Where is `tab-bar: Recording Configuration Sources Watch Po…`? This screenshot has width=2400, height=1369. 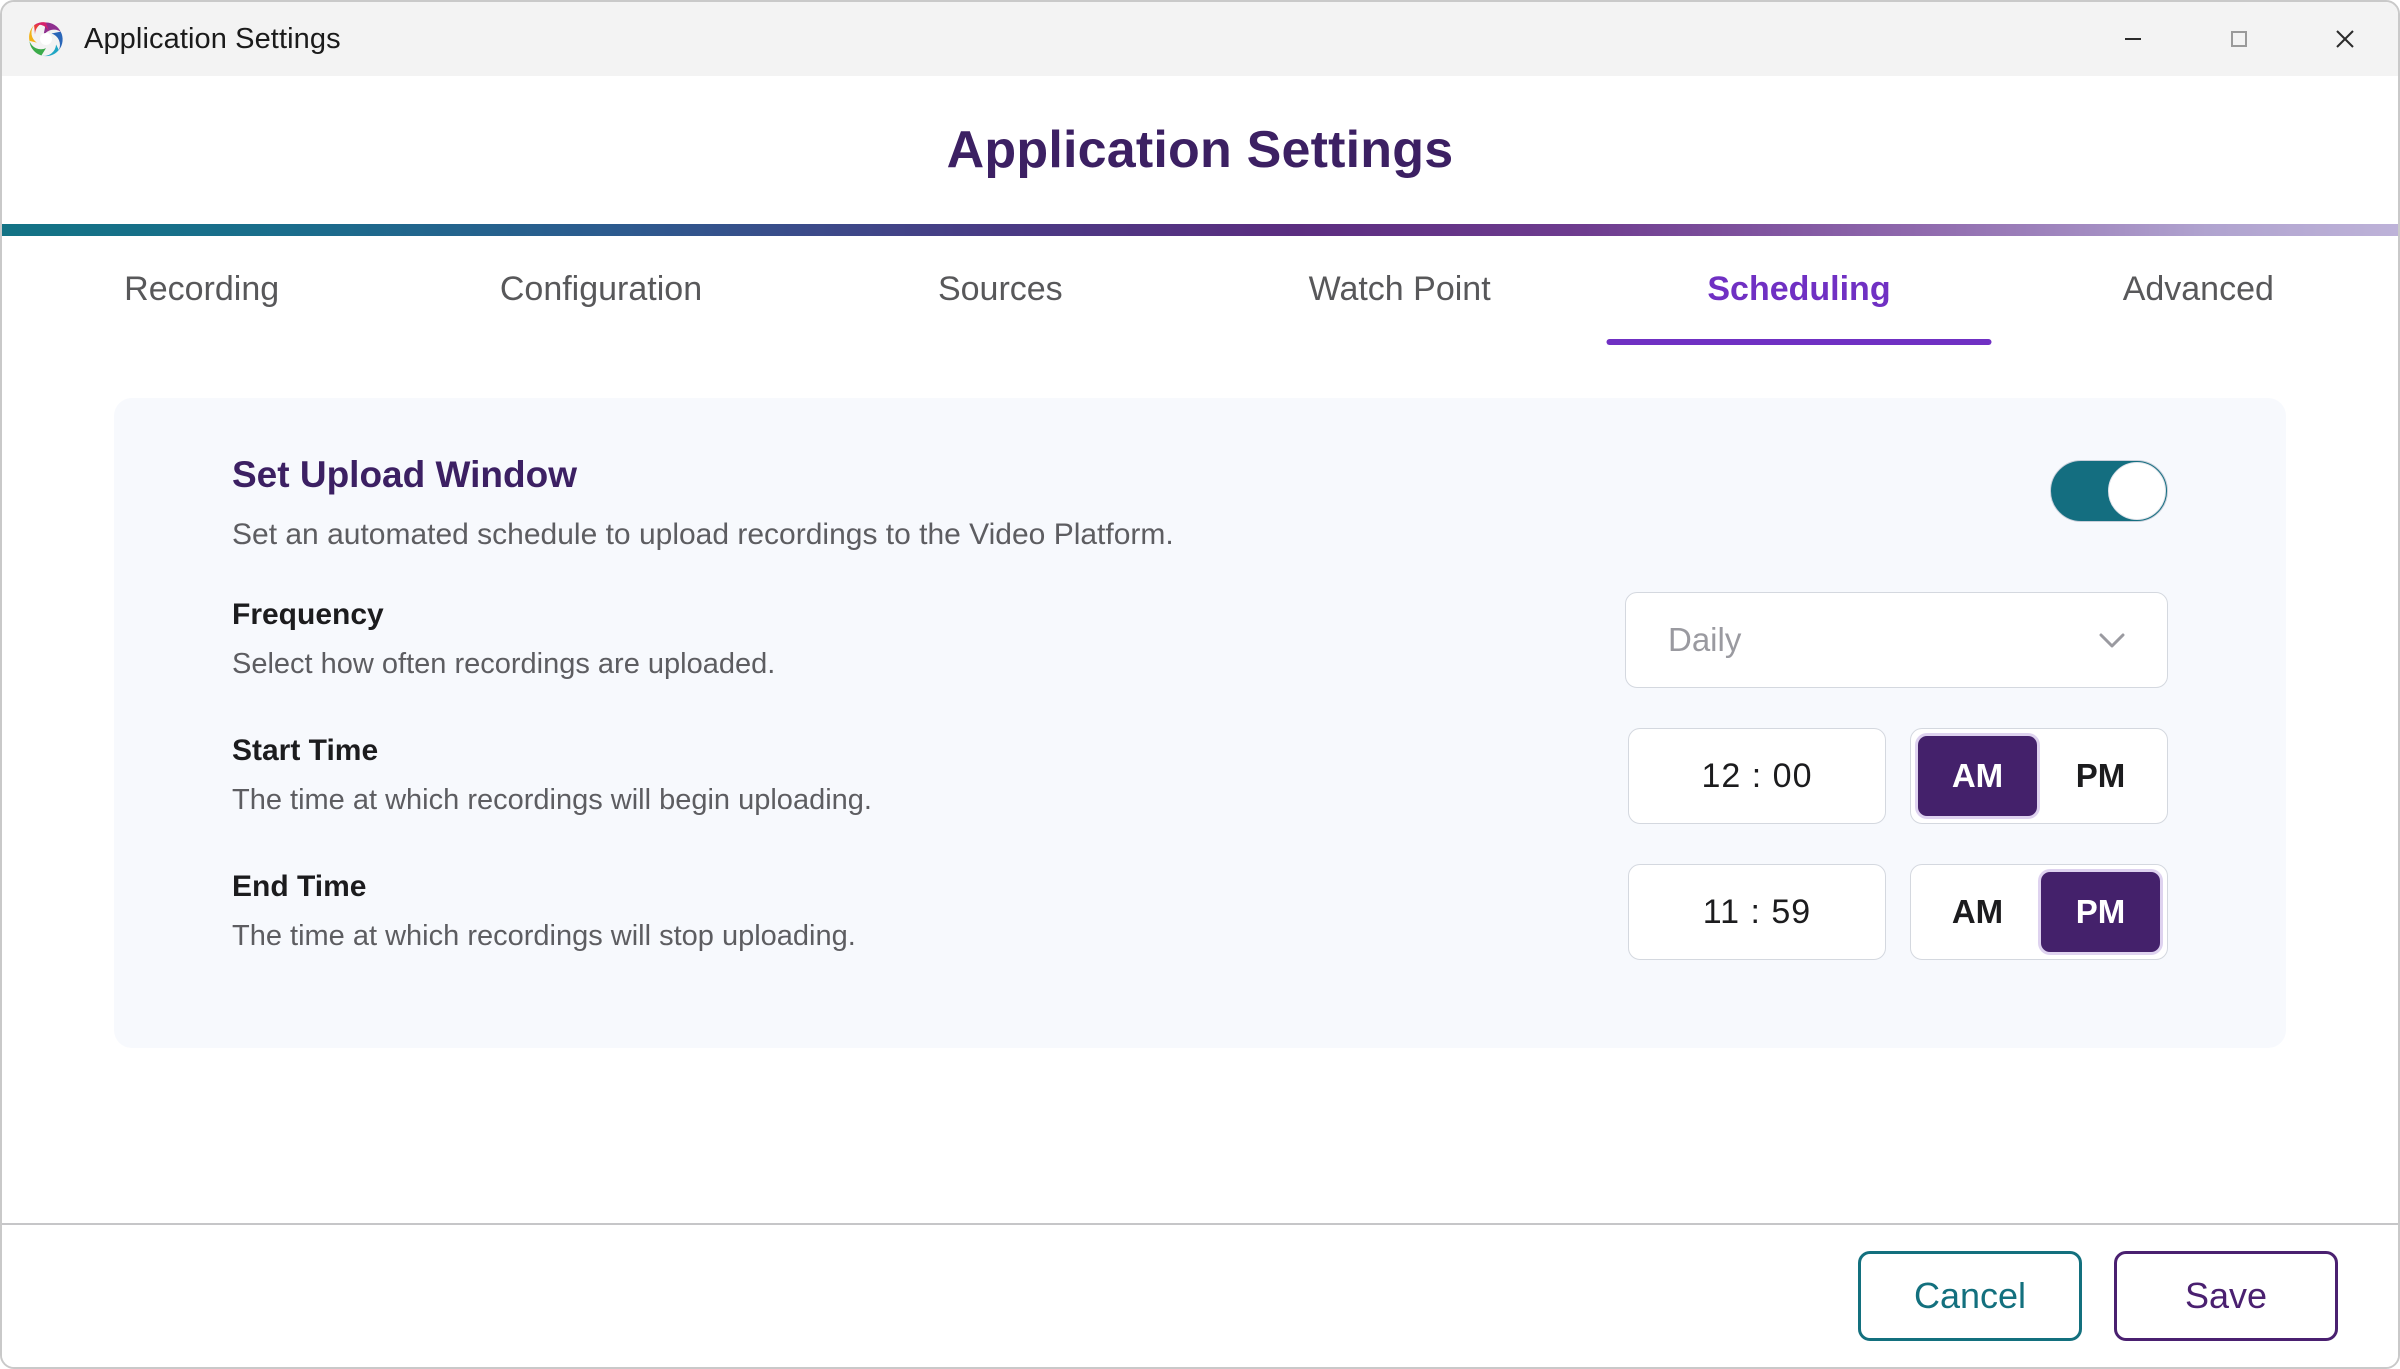
tab-bar: Recording Configuration Sources Watch Po… is located at coordinates (1200, 307).